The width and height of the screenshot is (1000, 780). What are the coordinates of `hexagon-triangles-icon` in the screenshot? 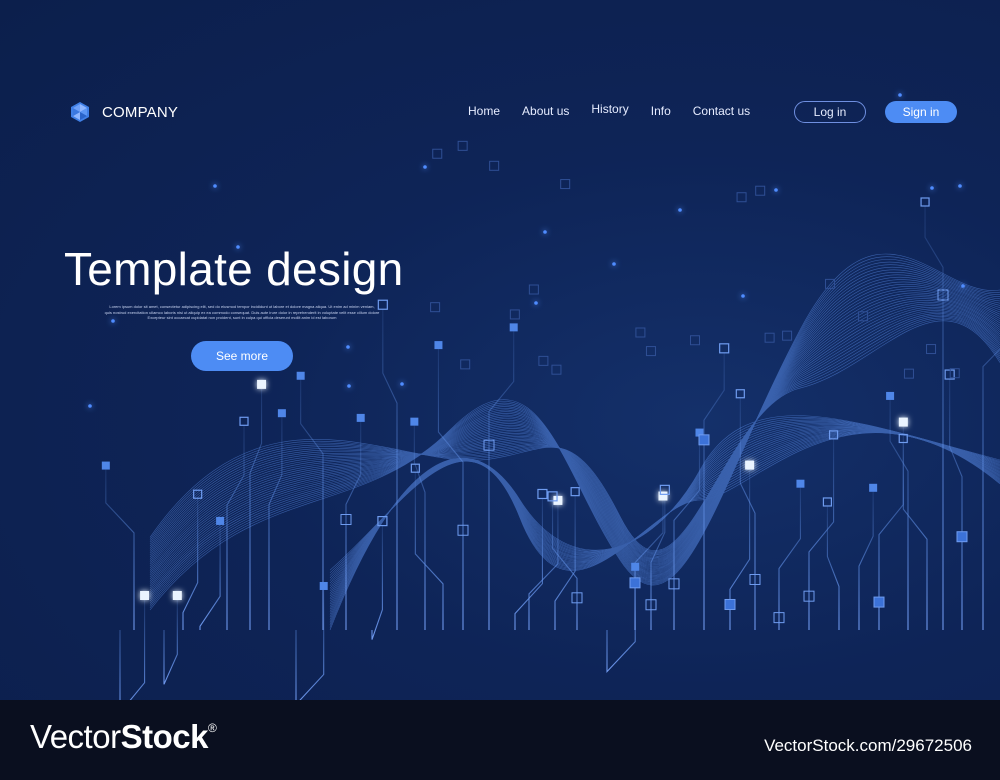 It's located at (80, 112).